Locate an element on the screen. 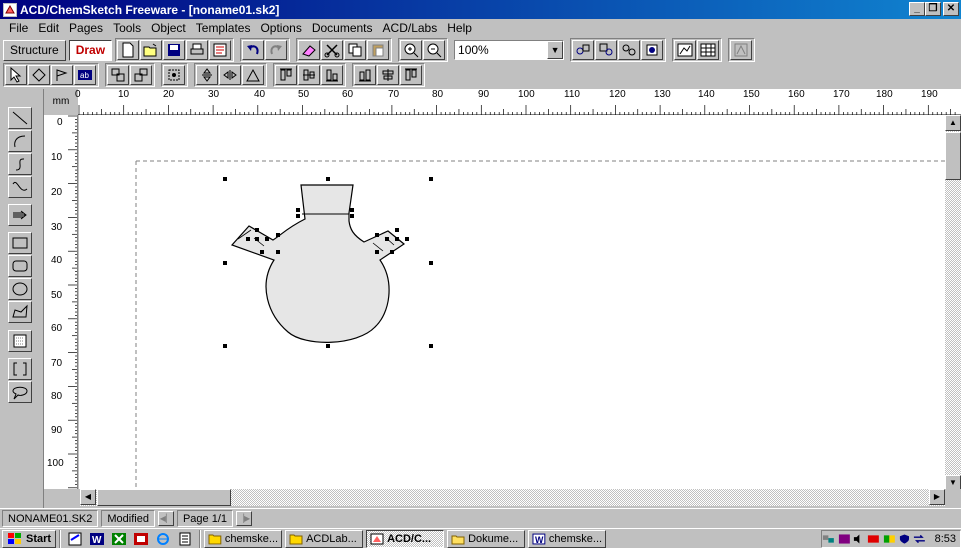  transfer-icon is located at coordinates (919, 539).